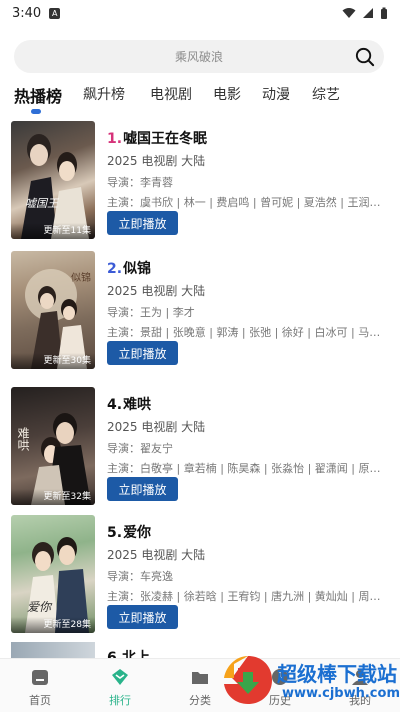 Image resolution: width=400 pixels, height=713 pixels. I want to click on item-title: 2.似锦, so click(129, 268).